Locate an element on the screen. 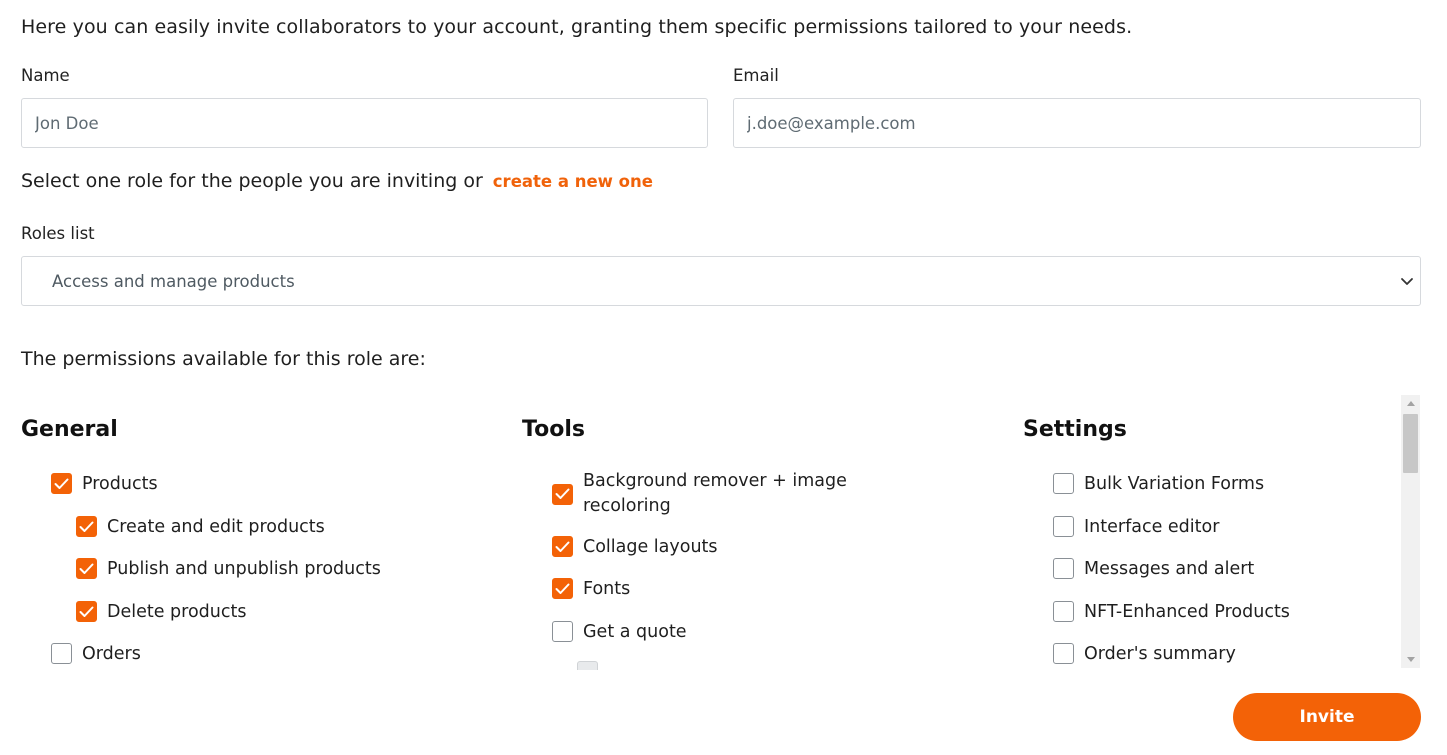 The image size is (1447, 755). perm-interface-editor: Interface editor is located at coordinates (1136, 526).